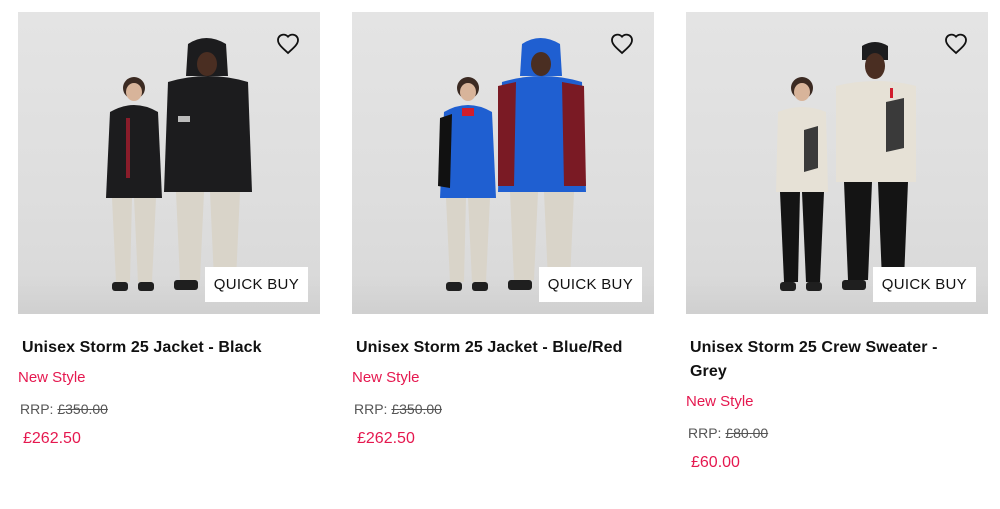  What do you see at coordinates (747, 433) in the screenshot?
I see `rrp-value: £80.00` at bounding box center [747, 433].